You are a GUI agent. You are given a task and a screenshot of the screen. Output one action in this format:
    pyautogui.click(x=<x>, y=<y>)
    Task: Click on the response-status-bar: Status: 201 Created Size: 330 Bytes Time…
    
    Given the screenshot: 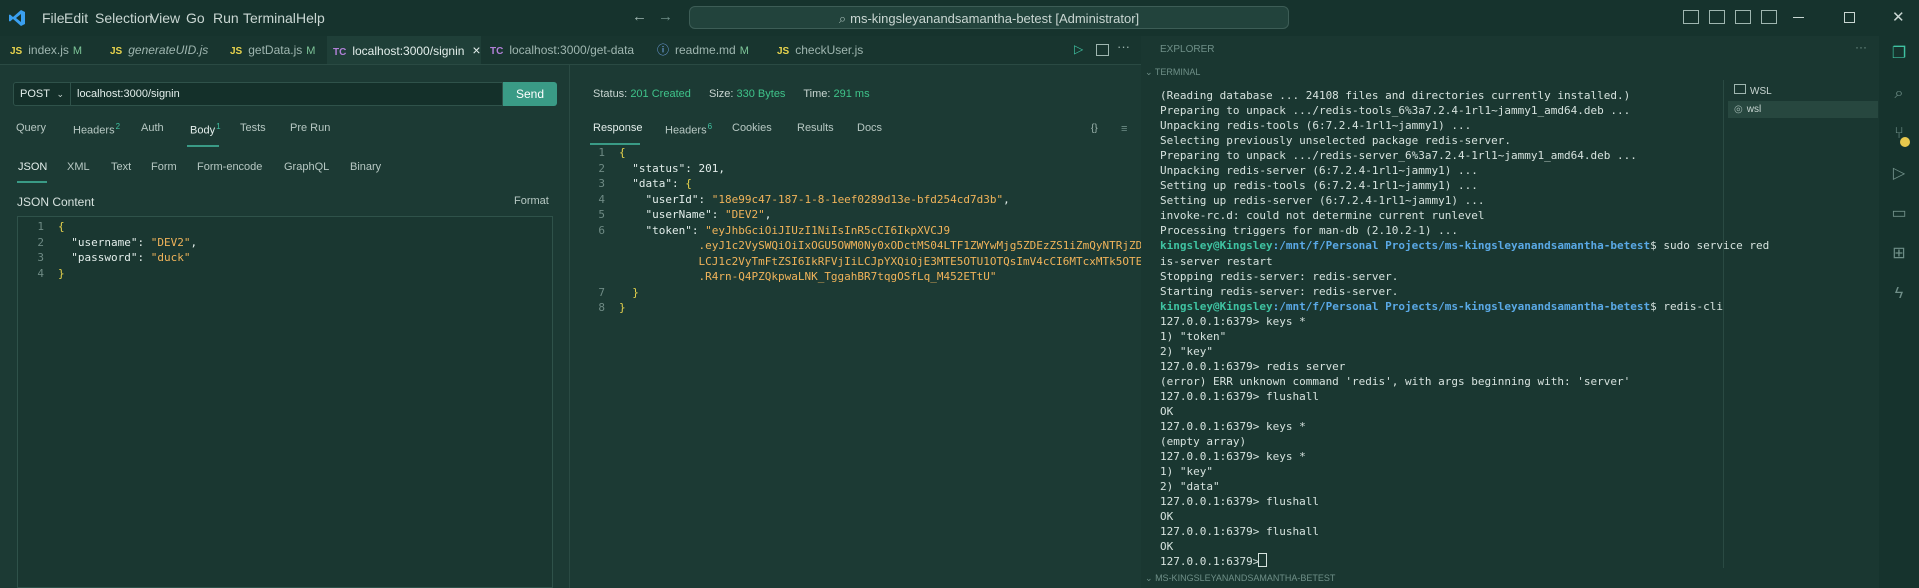 What is the action you would take?
    pyautogui.click(x=731, y=94)
    